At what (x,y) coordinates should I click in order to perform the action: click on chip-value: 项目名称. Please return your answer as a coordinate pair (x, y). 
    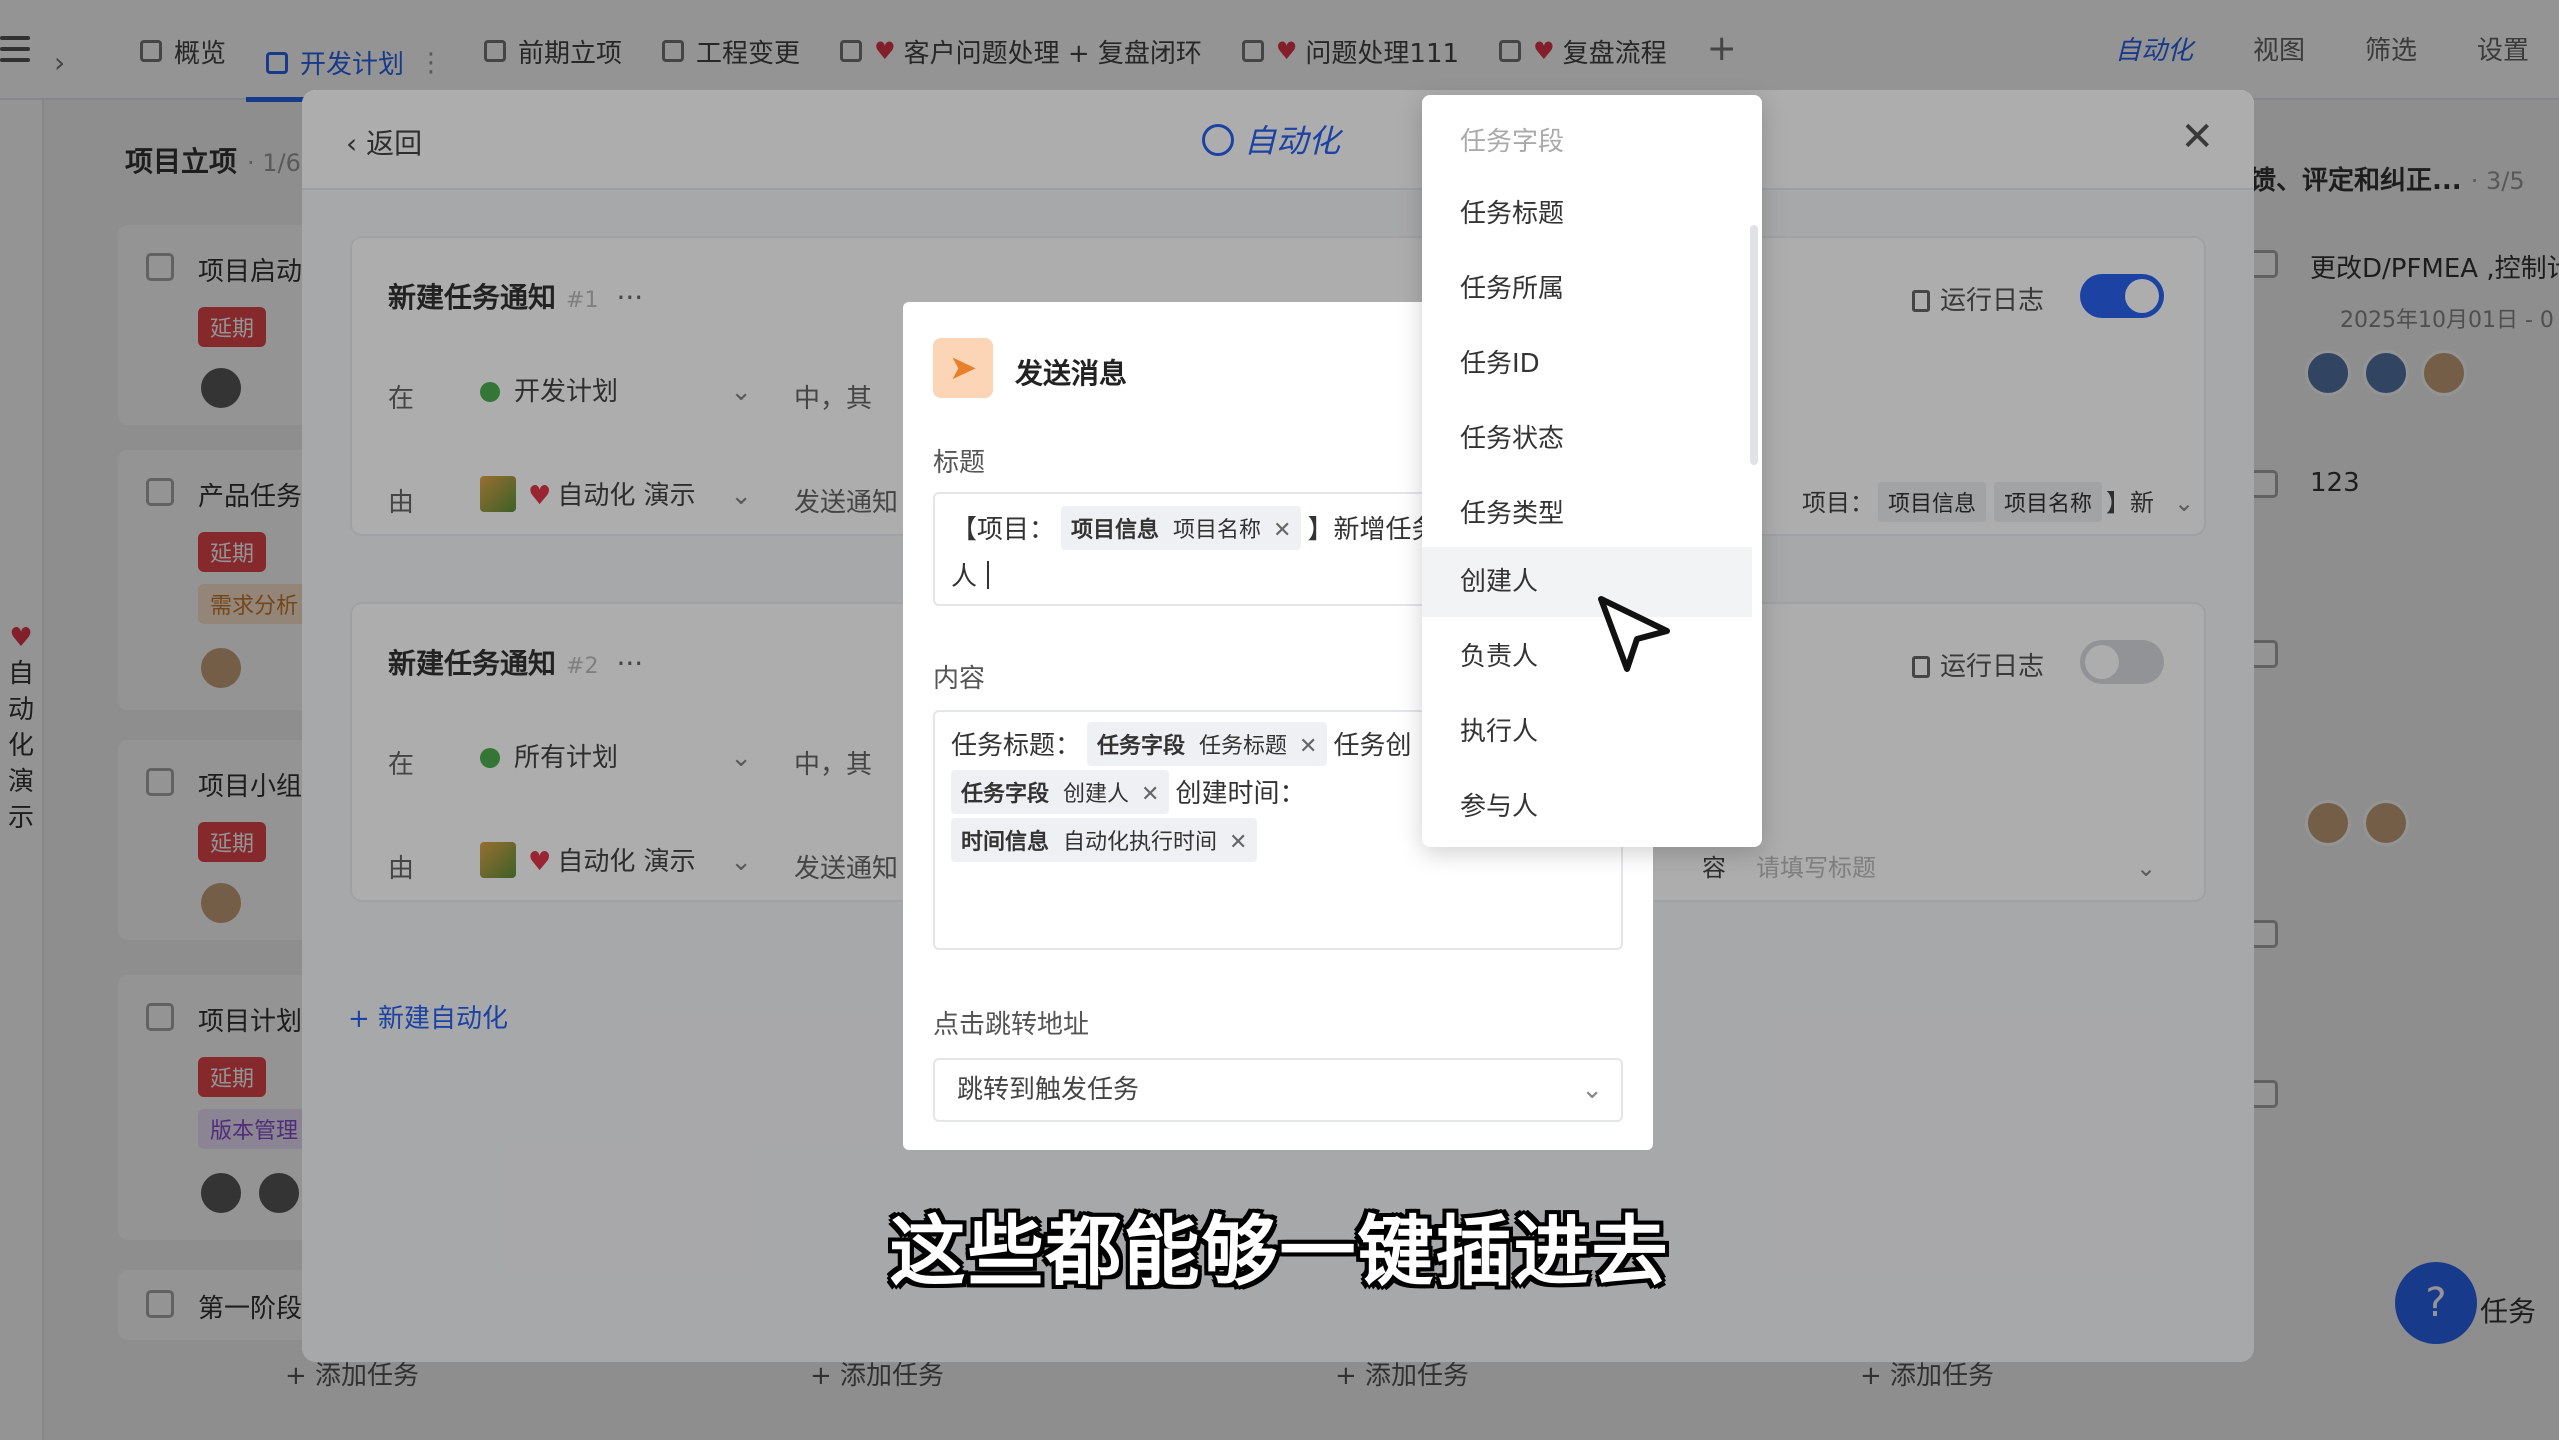
    Looking at the image, I should click on (1217, 530).